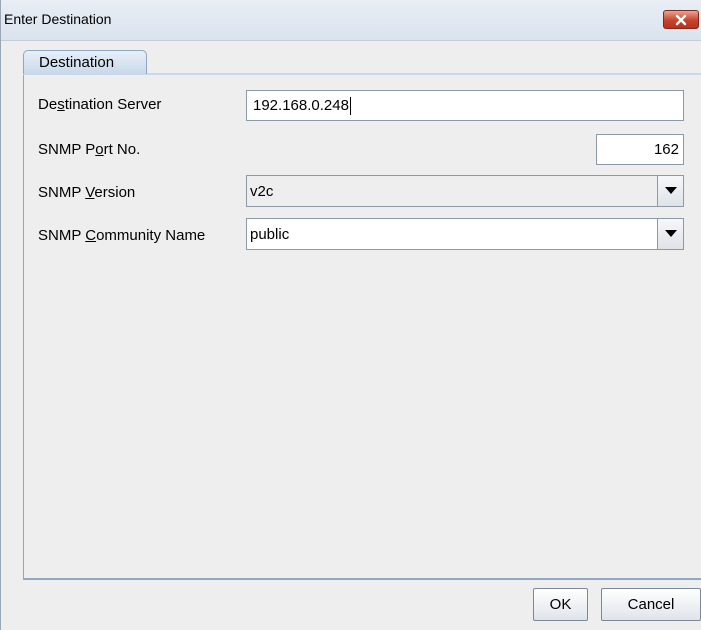 The width and height of the screenshot is (701, 630). What do you see at coordinates (560, 604) in the screenshot?
I see `ok-button: OK` at bounding box center [560, 604].